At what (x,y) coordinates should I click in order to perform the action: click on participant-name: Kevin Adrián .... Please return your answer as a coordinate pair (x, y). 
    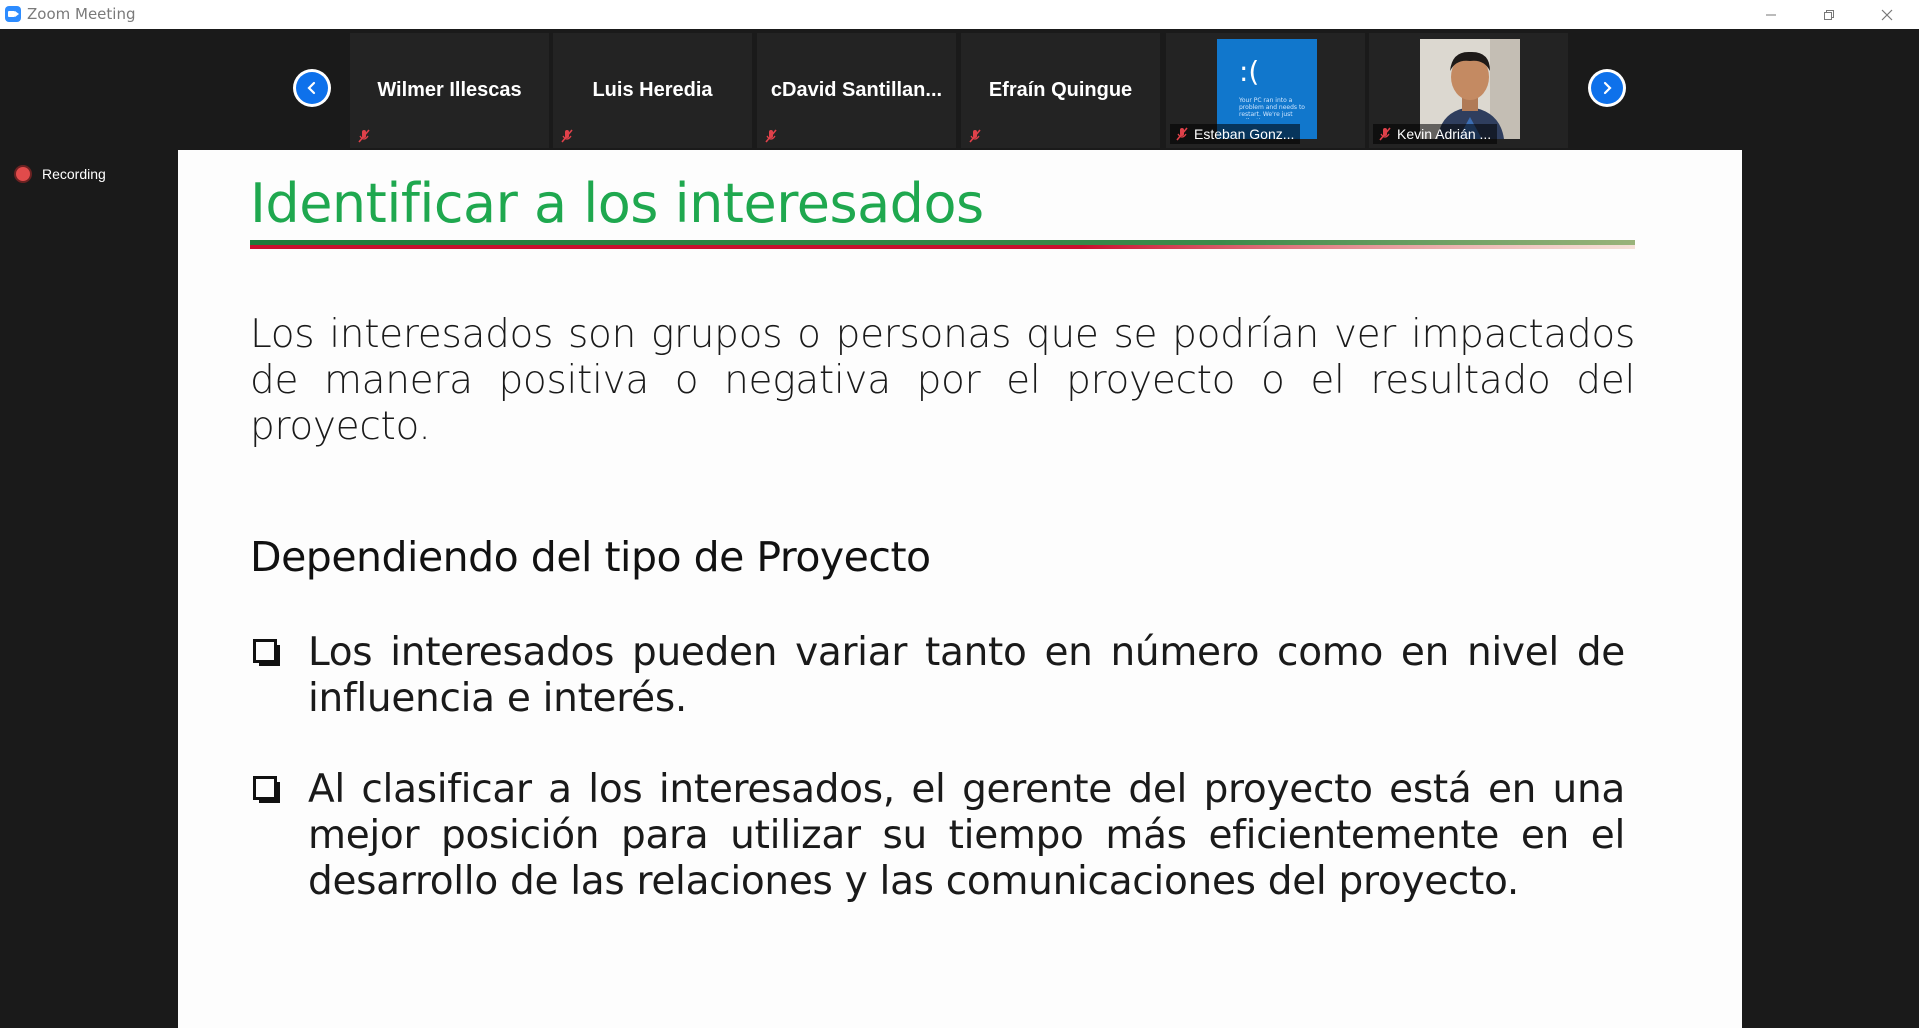
    Looking at the image, I should click on (1444, 134).